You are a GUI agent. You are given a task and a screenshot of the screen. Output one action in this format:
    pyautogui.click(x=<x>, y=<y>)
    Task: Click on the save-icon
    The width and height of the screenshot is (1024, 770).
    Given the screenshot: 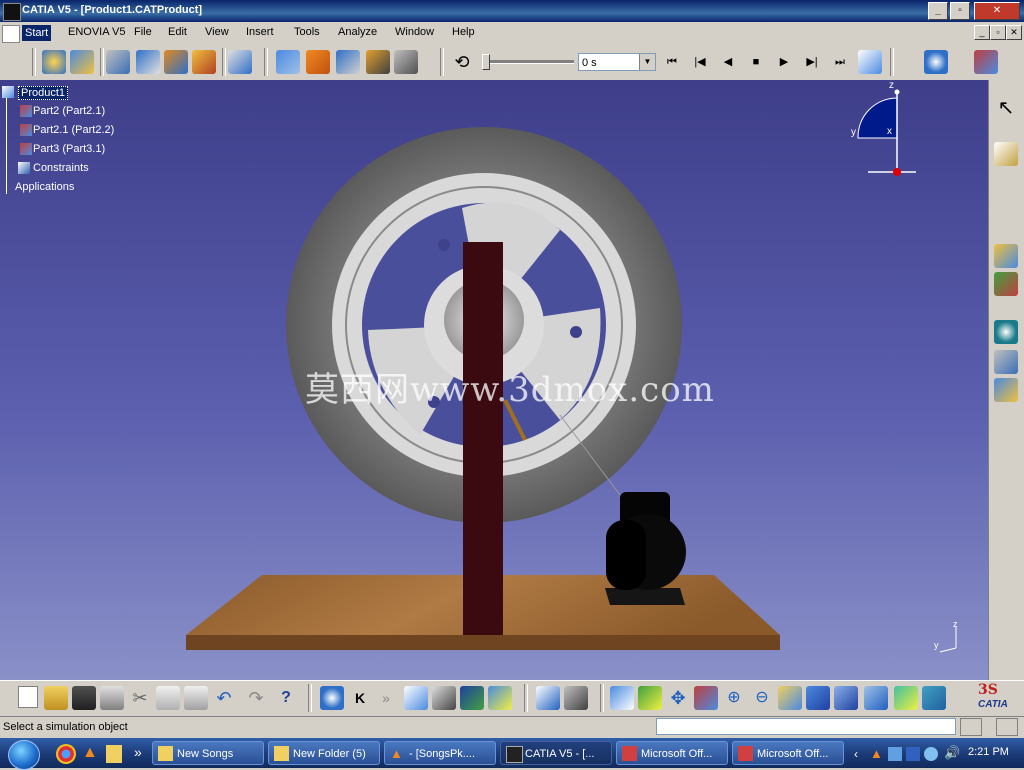 What is the action you would take?
    pyautogui.click(x=84, y=698)
    